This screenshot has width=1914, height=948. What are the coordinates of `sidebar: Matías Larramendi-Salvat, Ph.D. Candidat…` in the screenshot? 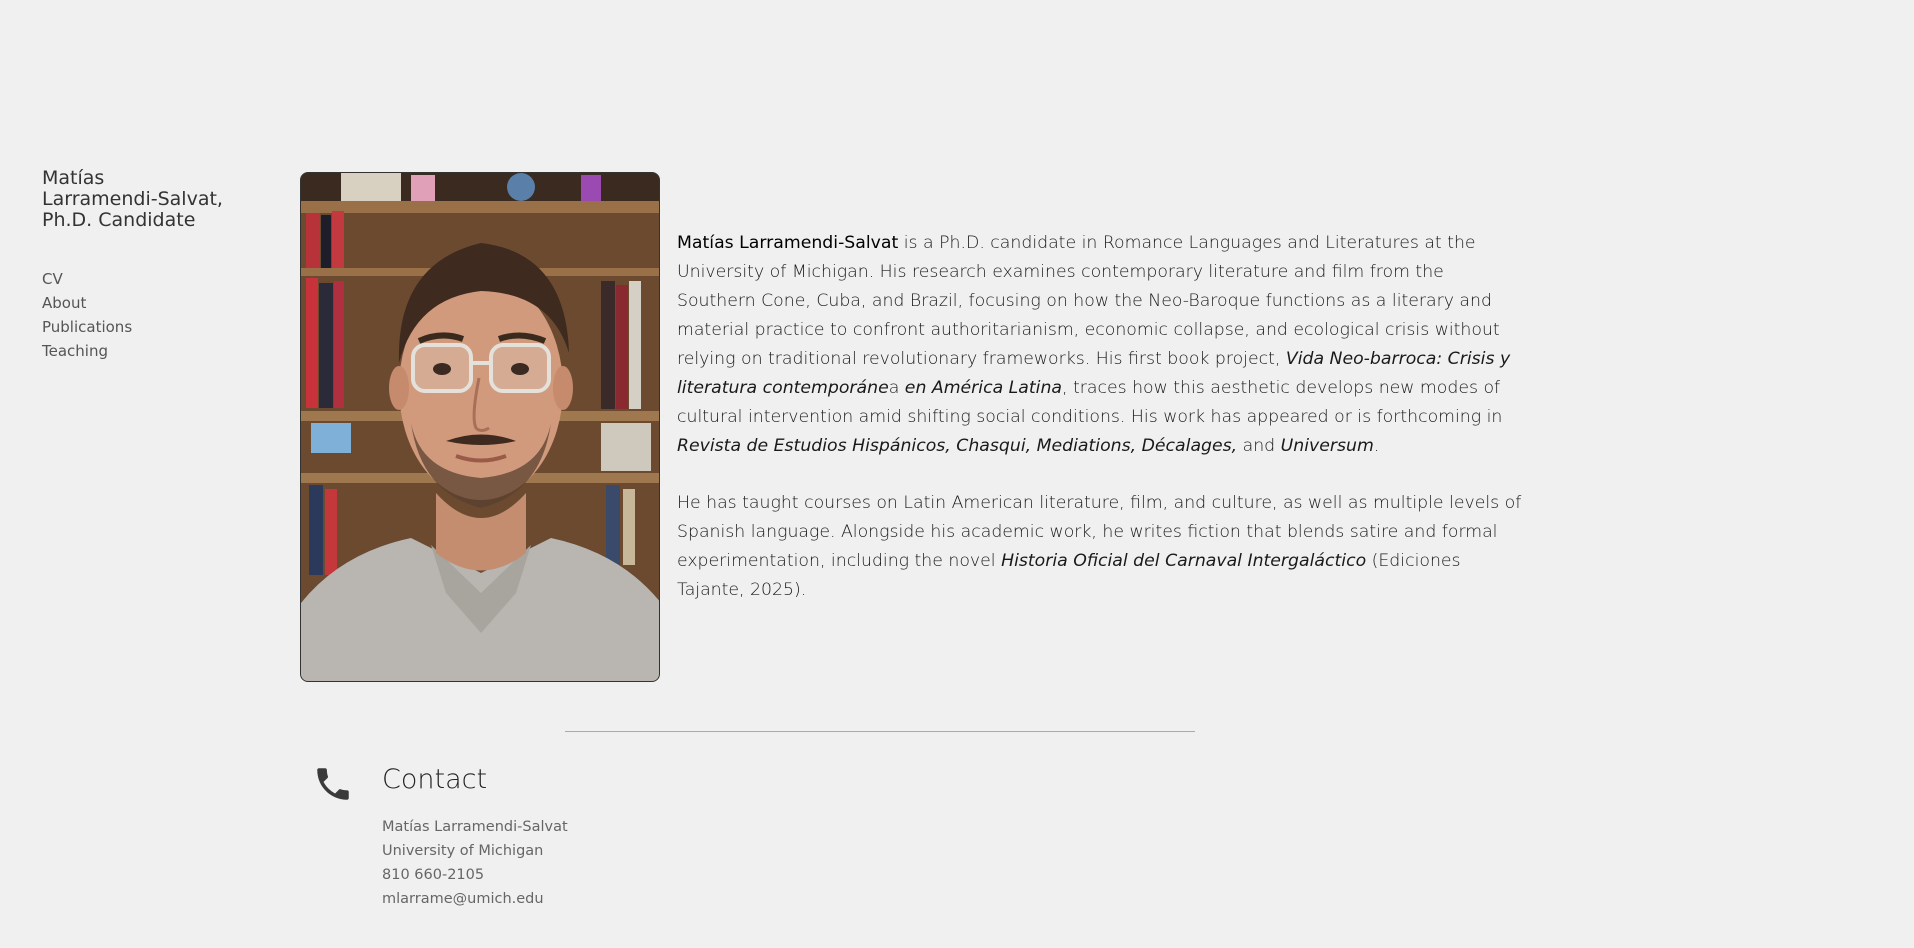 It's located at (142, 265).